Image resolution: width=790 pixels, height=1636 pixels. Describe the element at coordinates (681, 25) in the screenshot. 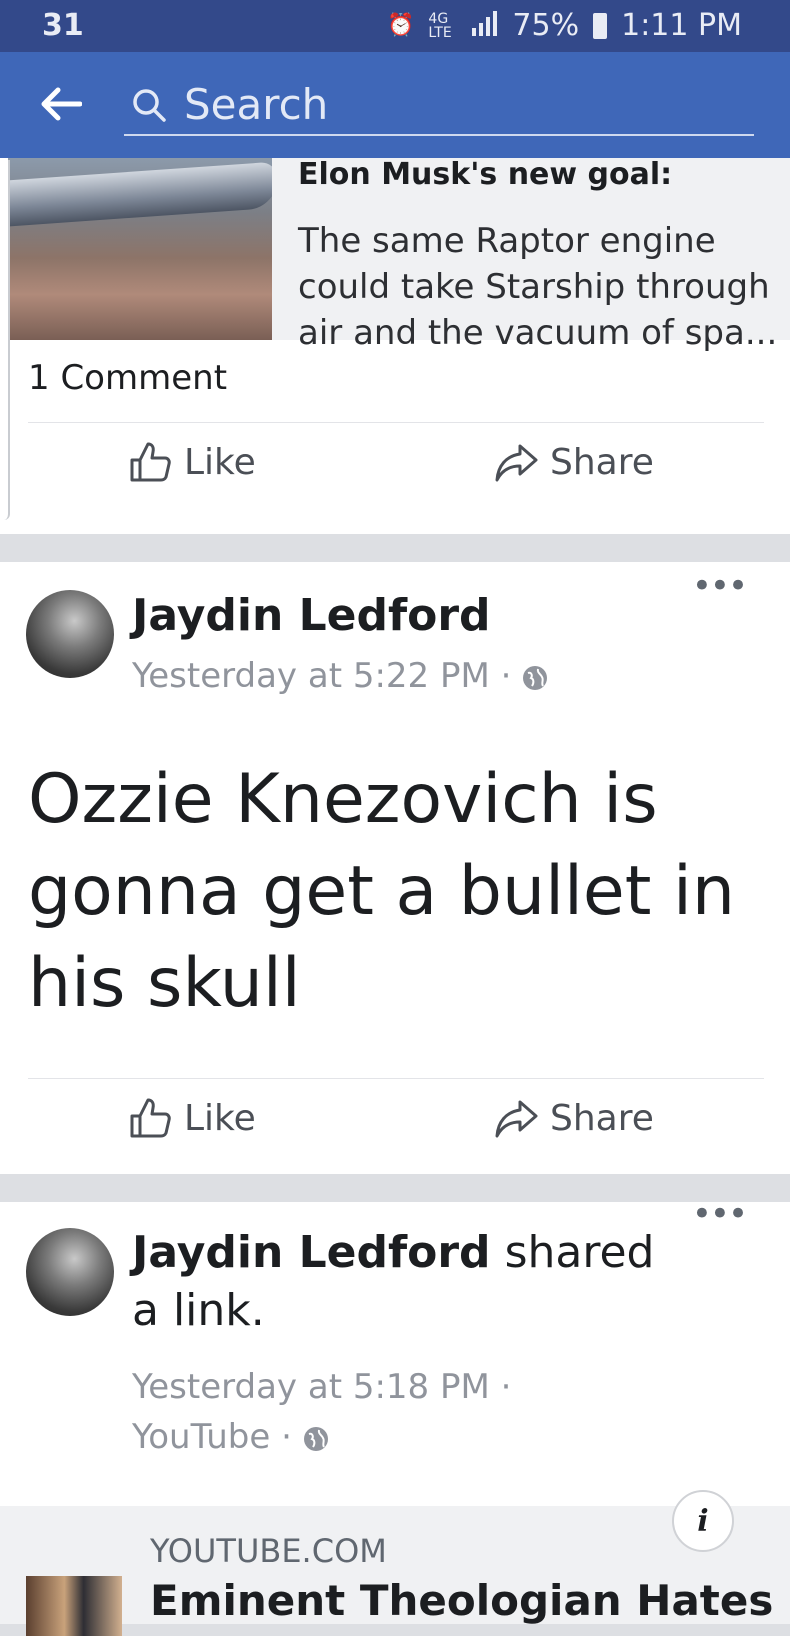

I see `status-time: 1:11 PM` at that location.